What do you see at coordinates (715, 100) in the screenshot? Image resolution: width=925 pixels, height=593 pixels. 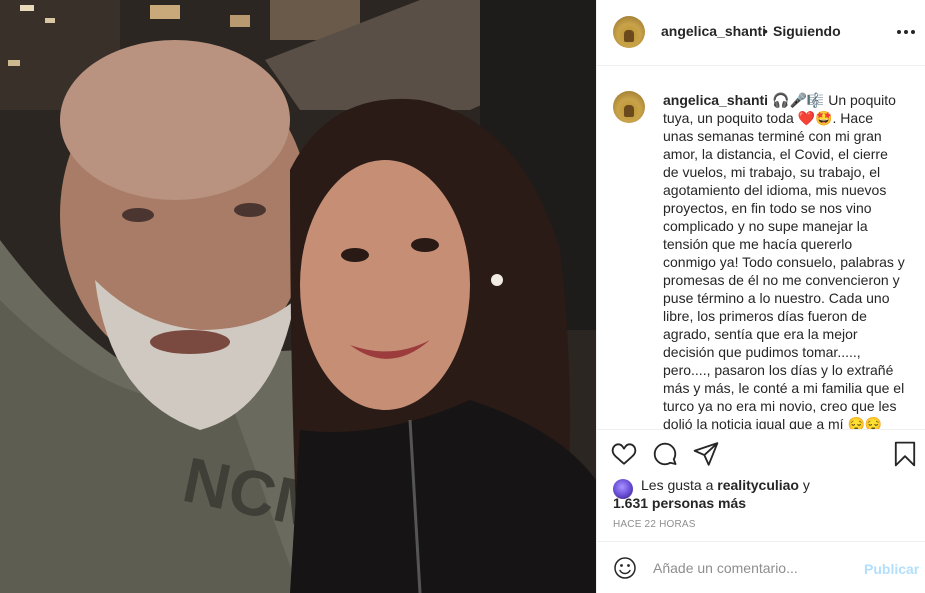 I see `caption-username: angelica_shanti` at bounding box center [715, 100].